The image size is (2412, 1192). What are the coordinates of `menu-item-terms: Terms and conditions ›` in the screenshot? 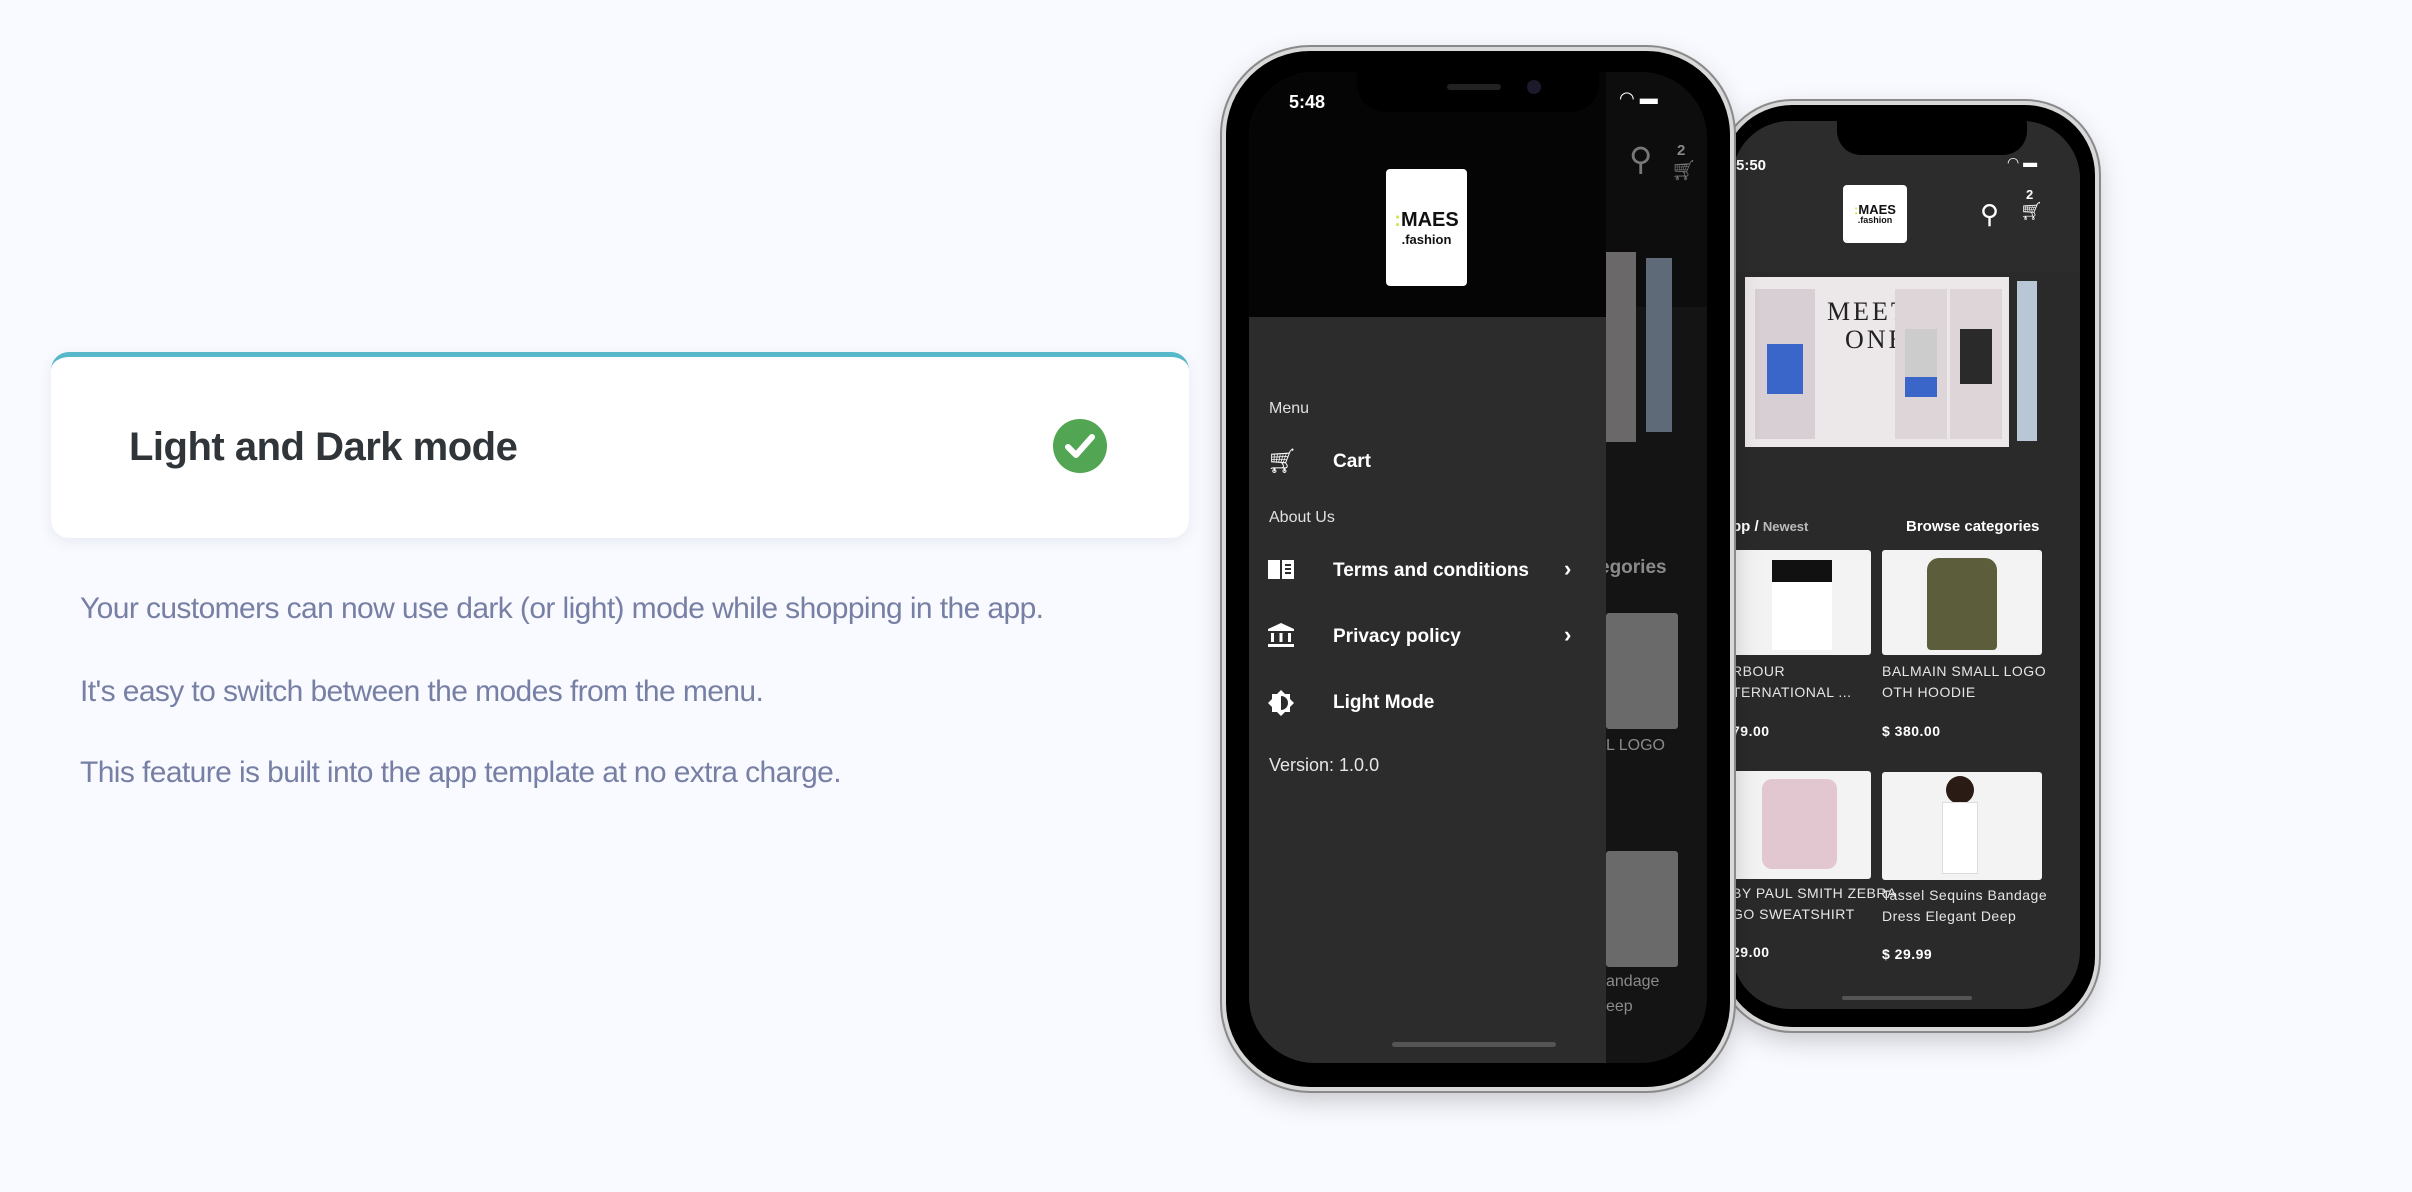 It's located at (1427, 570).